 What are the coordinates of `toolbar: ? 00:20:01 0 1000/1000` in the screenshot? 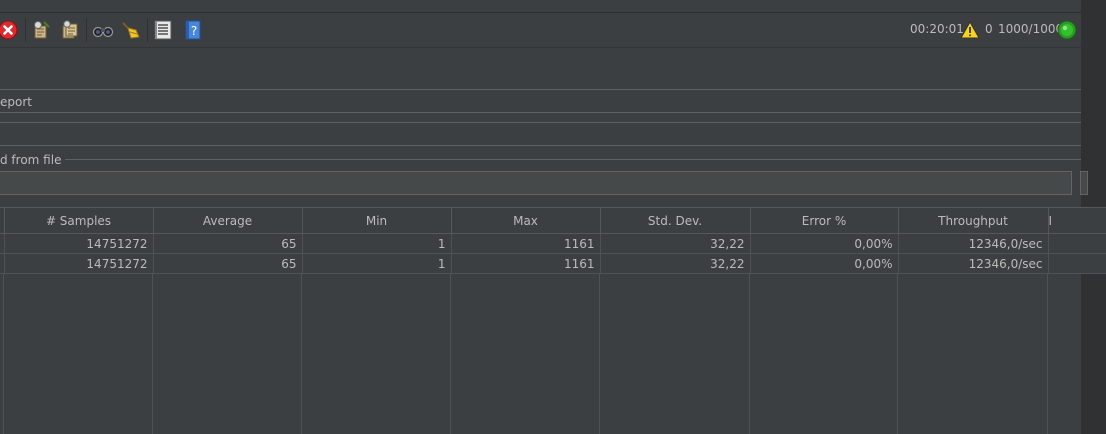 It's located at (540, 30).